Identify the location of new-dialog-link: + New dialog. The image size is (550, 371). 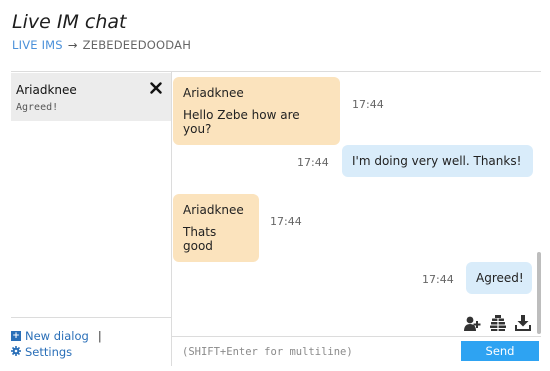
(50, 336).